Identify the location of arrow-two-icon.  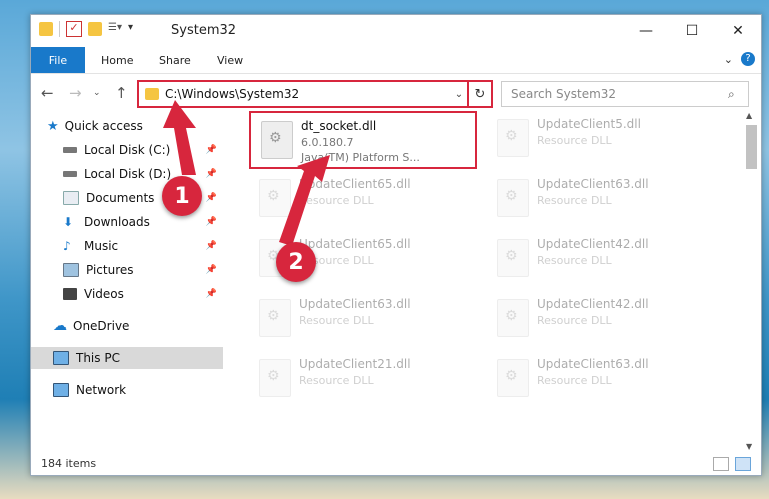
(304, 200).